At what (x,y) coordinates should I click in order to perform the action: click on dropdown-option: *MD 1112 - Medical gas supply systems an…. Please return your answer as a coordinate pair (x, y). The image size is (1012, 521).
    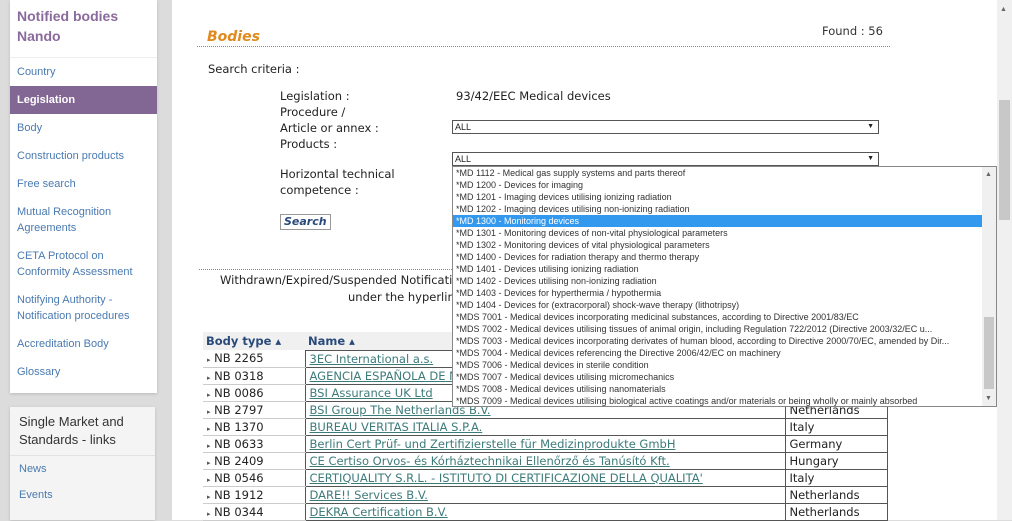
    Looking at the image, I should click on (718, 173).